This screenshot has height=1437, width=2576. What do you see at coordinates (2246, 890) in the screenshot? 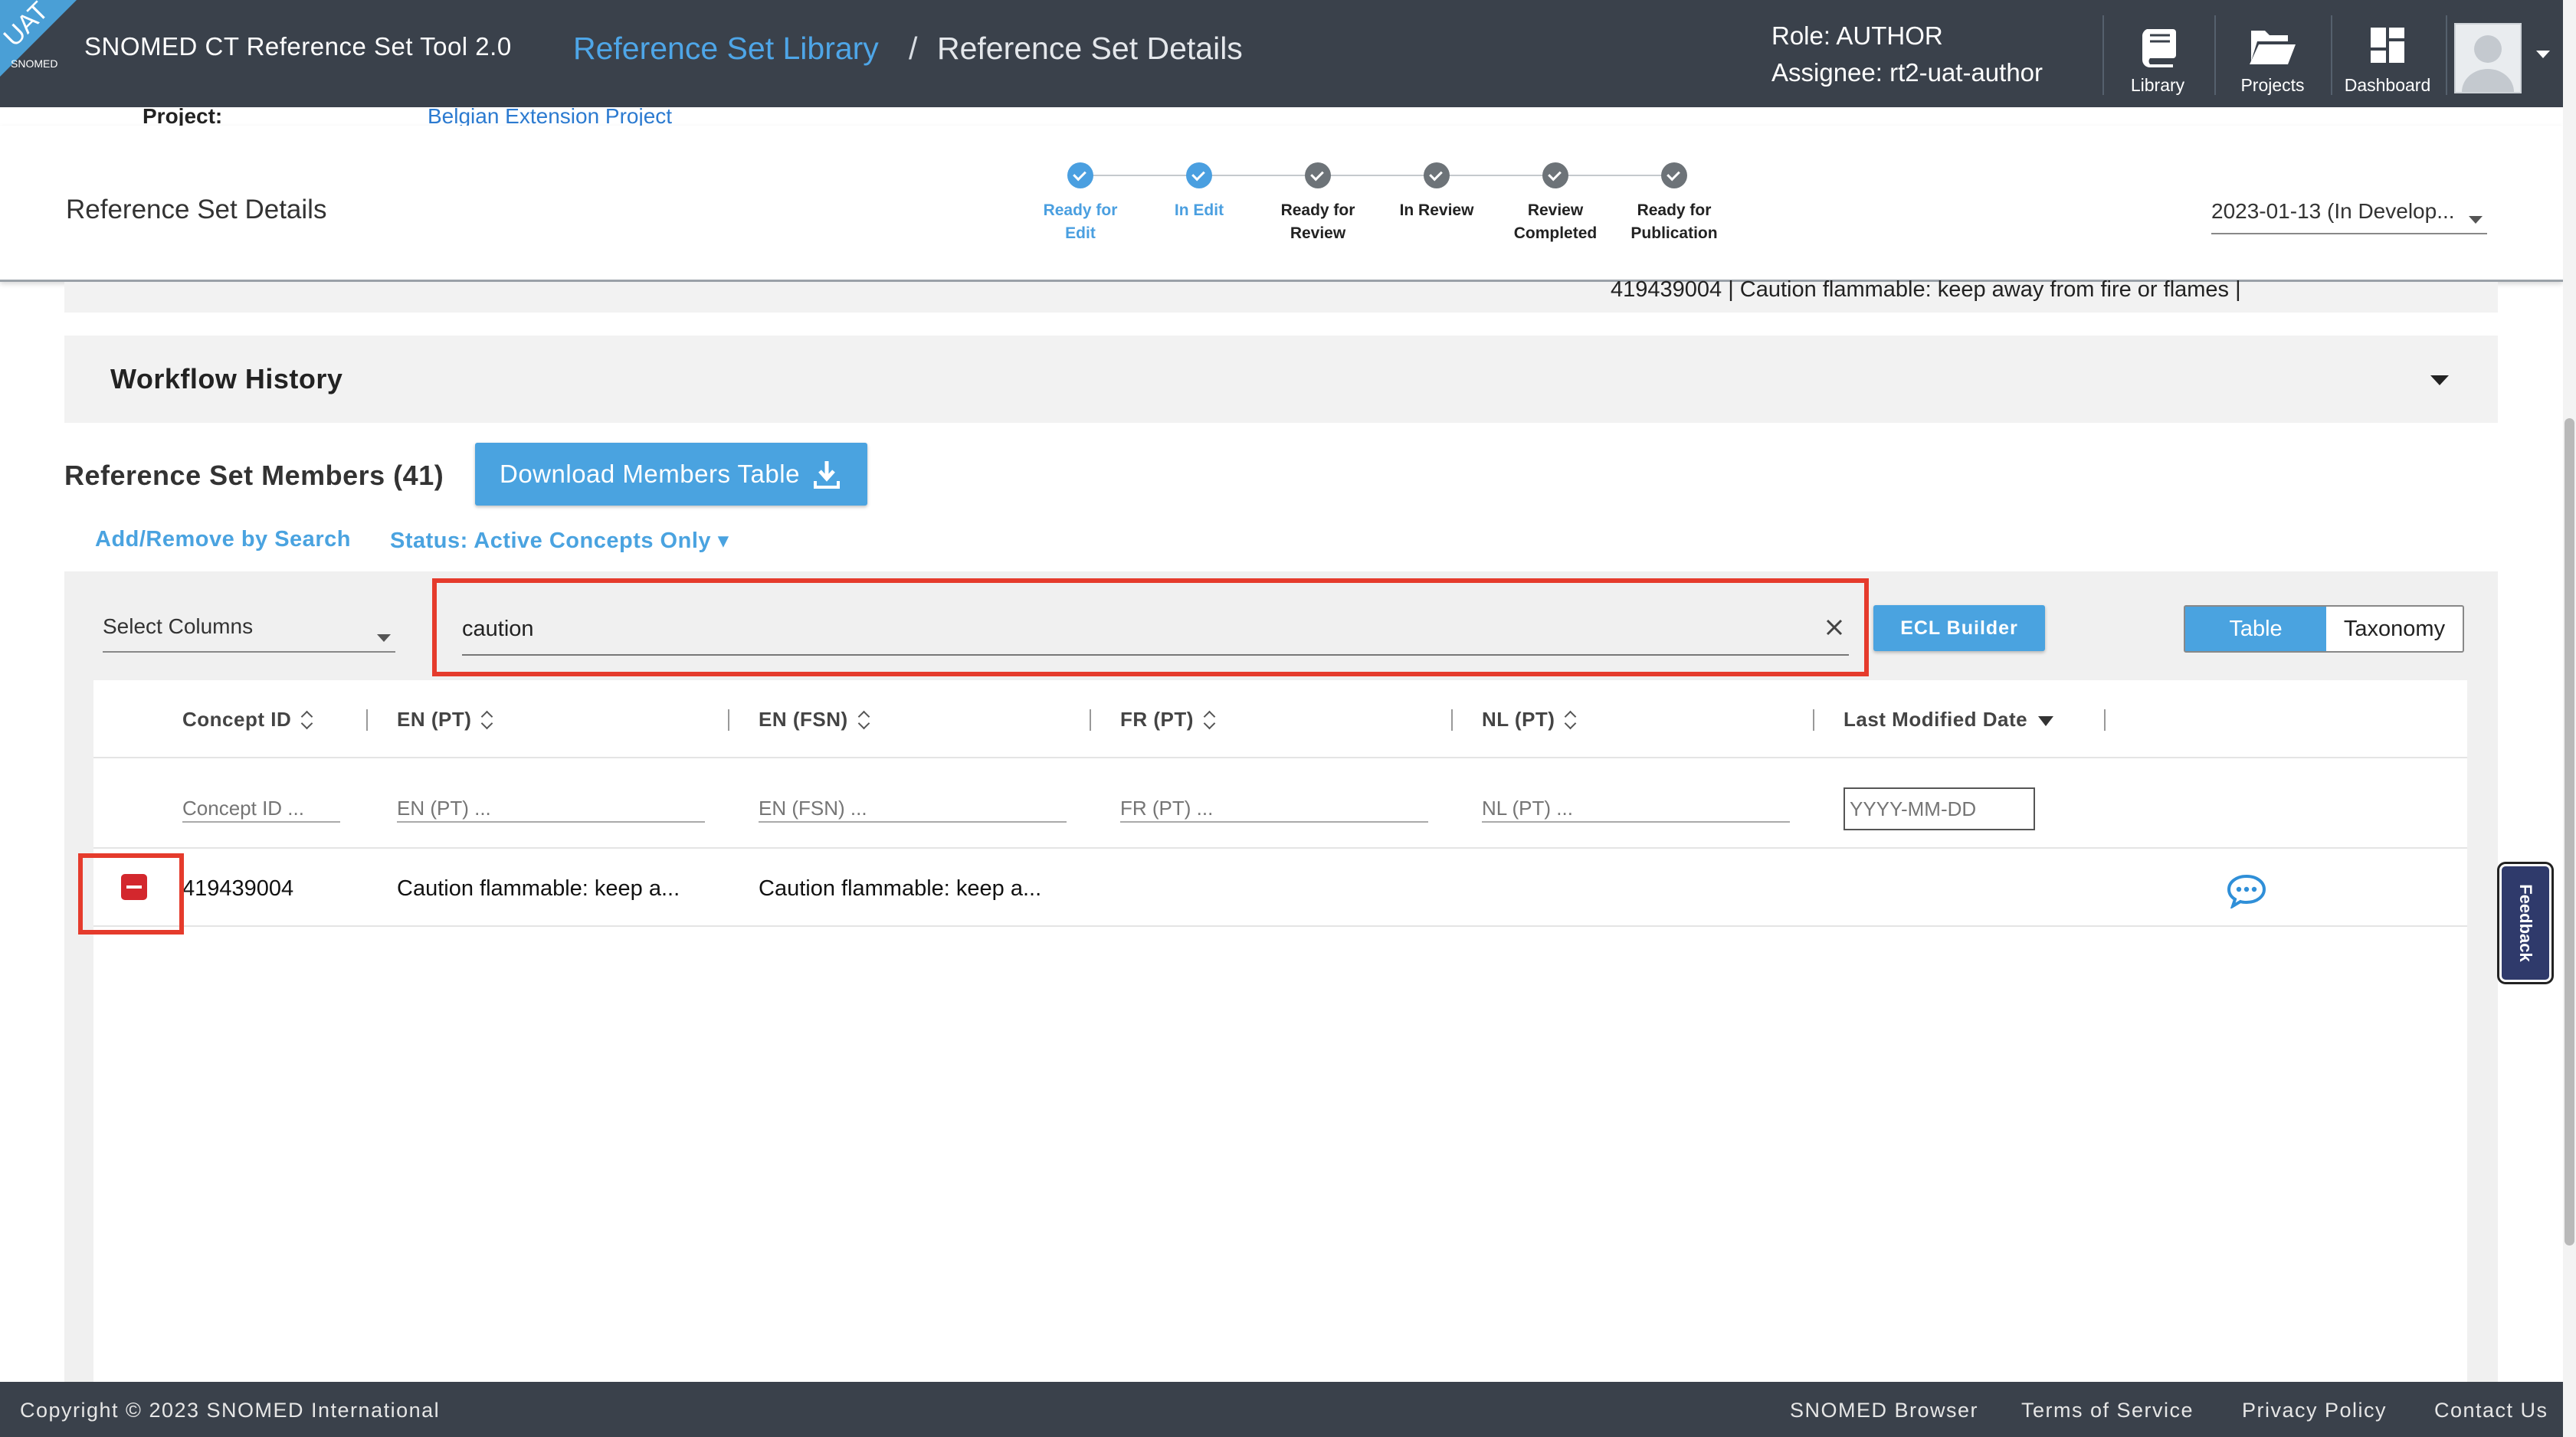
I see `comment-icon` at bounding box center [2246, 890].